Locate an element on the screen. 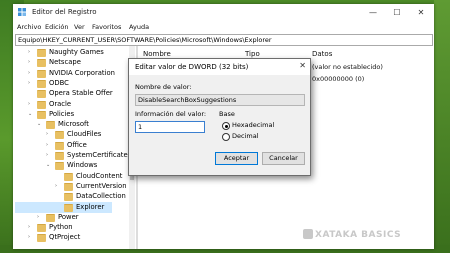 This screenshot has width=450, height=253. value-name-field: DisableSearchBoxSuggestions is located at coordinates (220, 100).